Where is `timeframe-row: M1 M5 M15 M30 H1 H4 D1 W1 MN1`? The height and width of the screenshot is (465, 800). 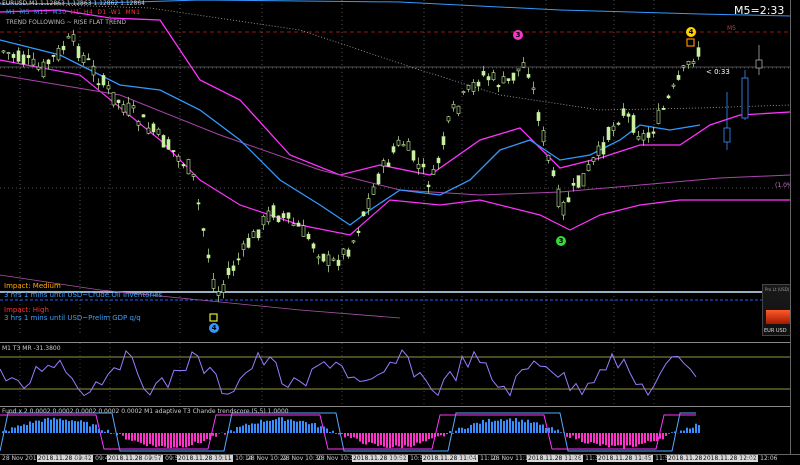 timeframe-row: M1 M5 M15 M30 H1 H4 D1 W1 MN1 is located at coordinates (75, 12).